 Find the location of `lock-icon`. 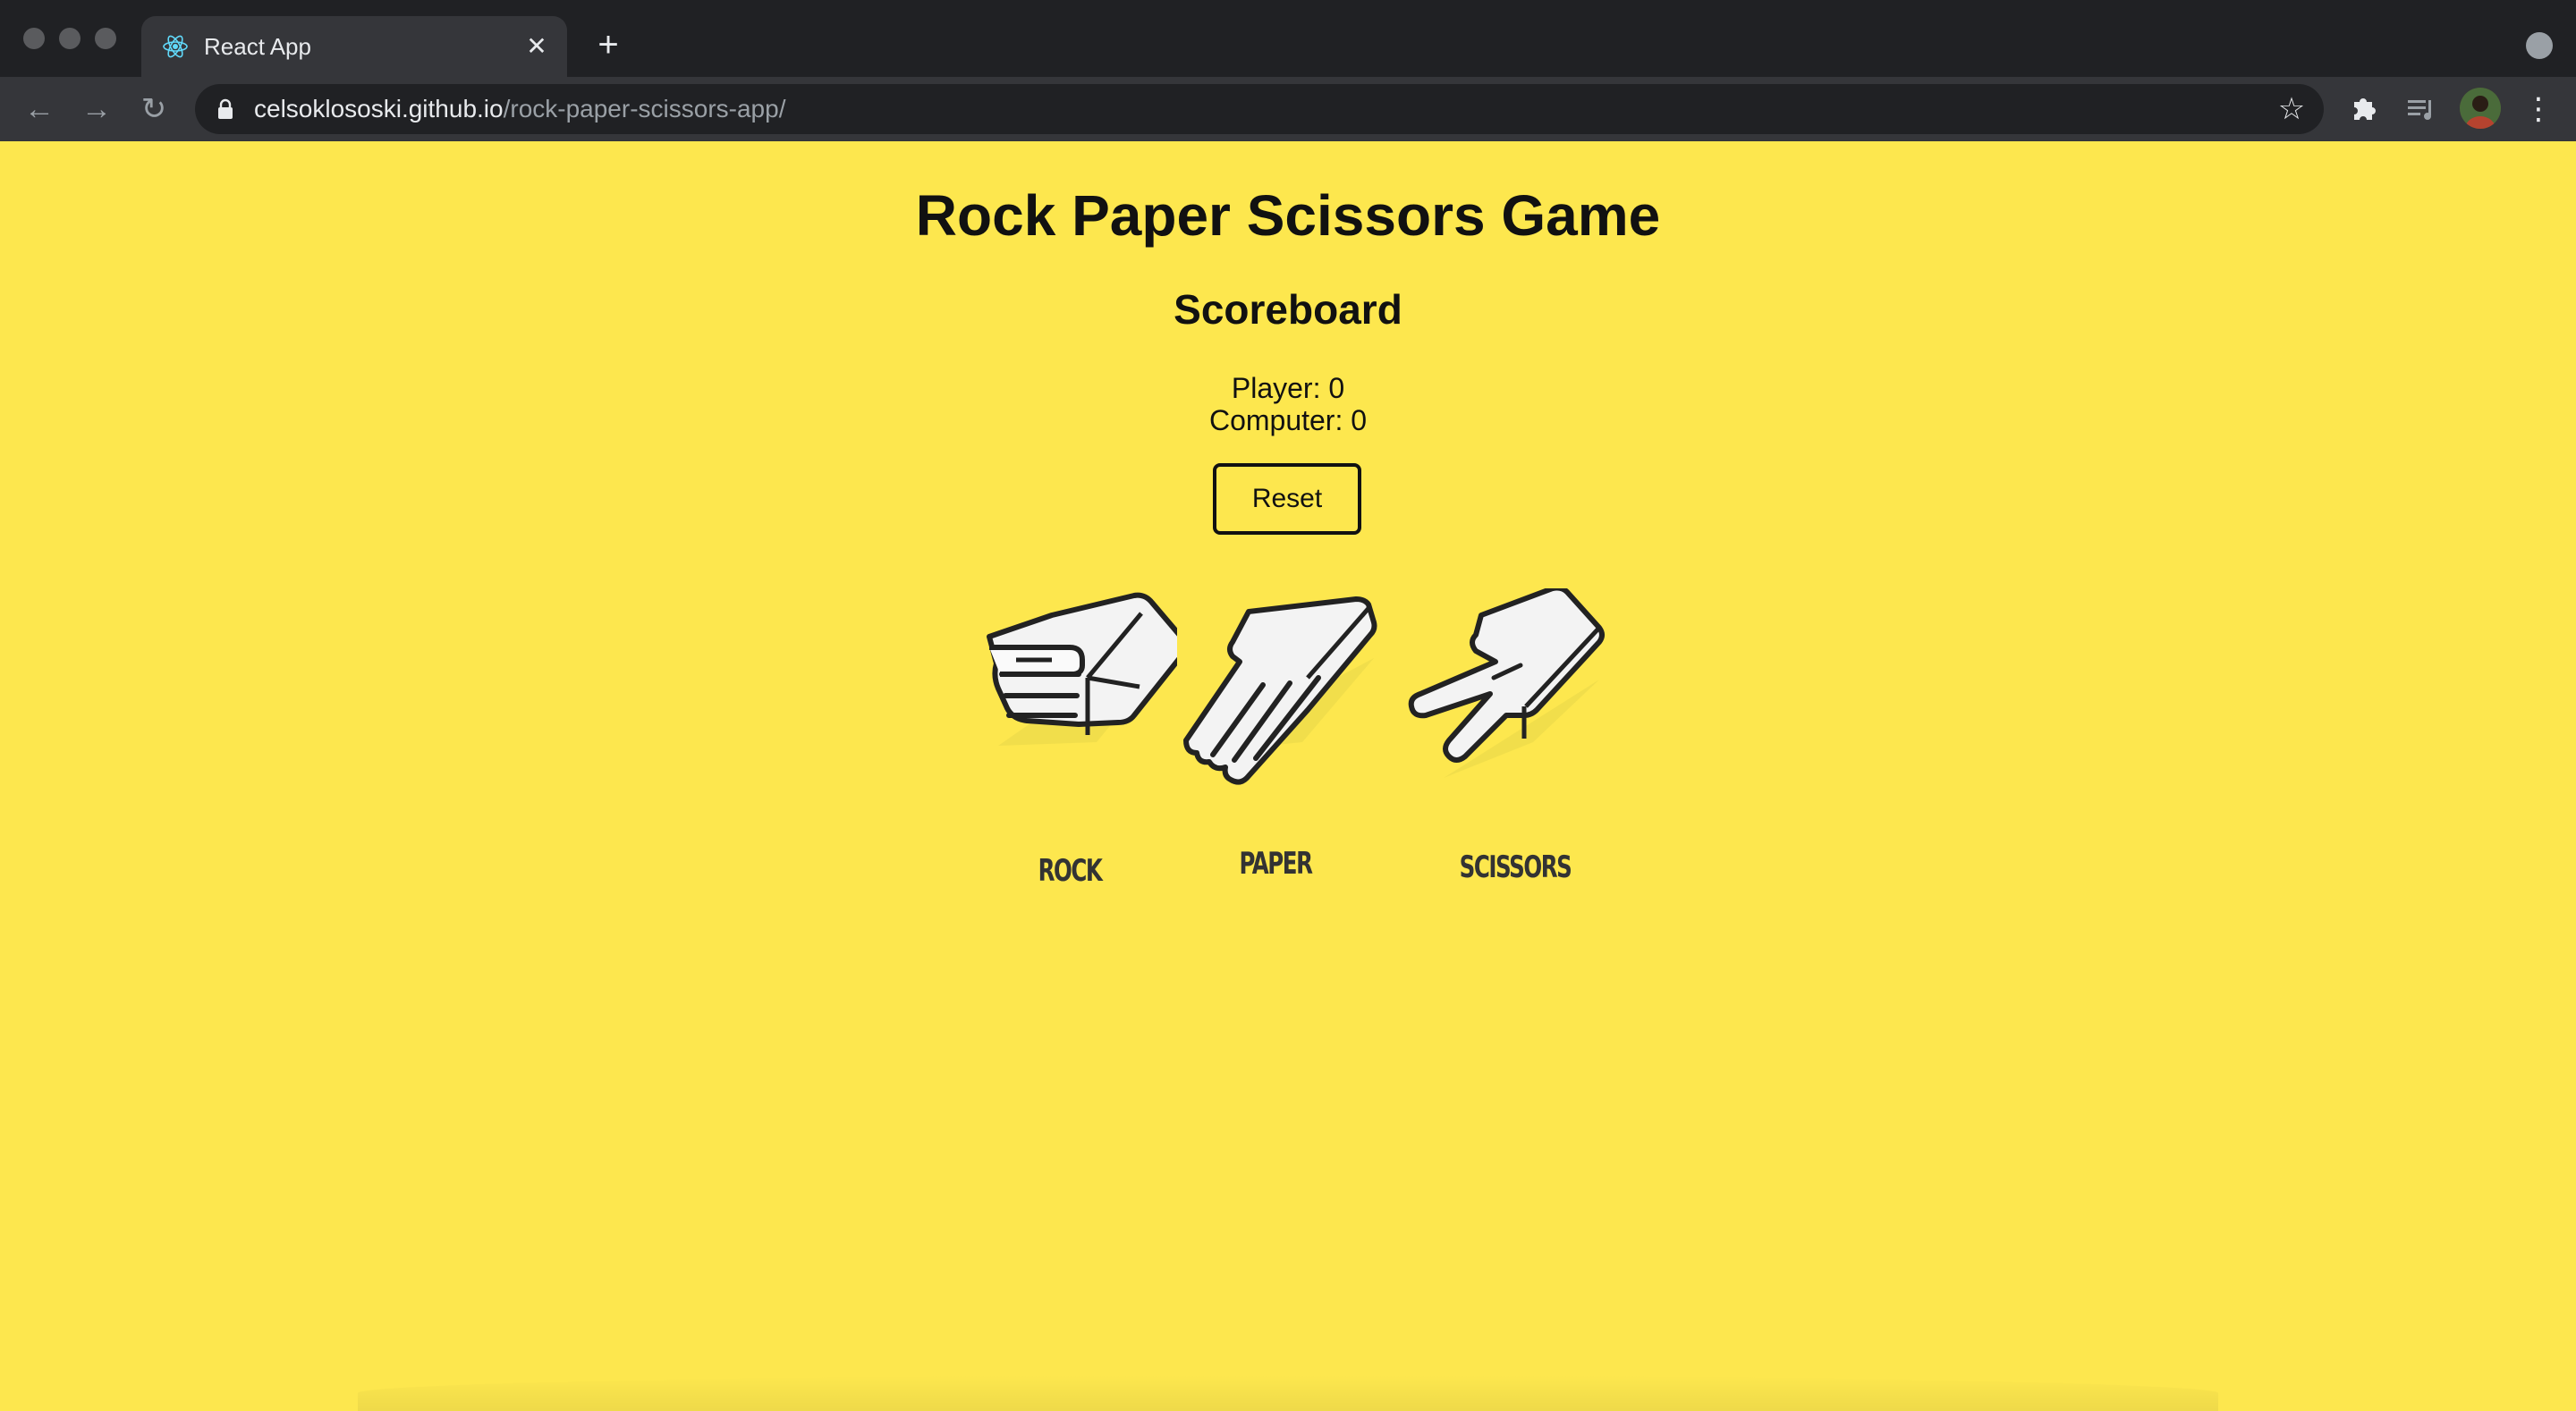

lock-icon is located at coordinates (225, 109).